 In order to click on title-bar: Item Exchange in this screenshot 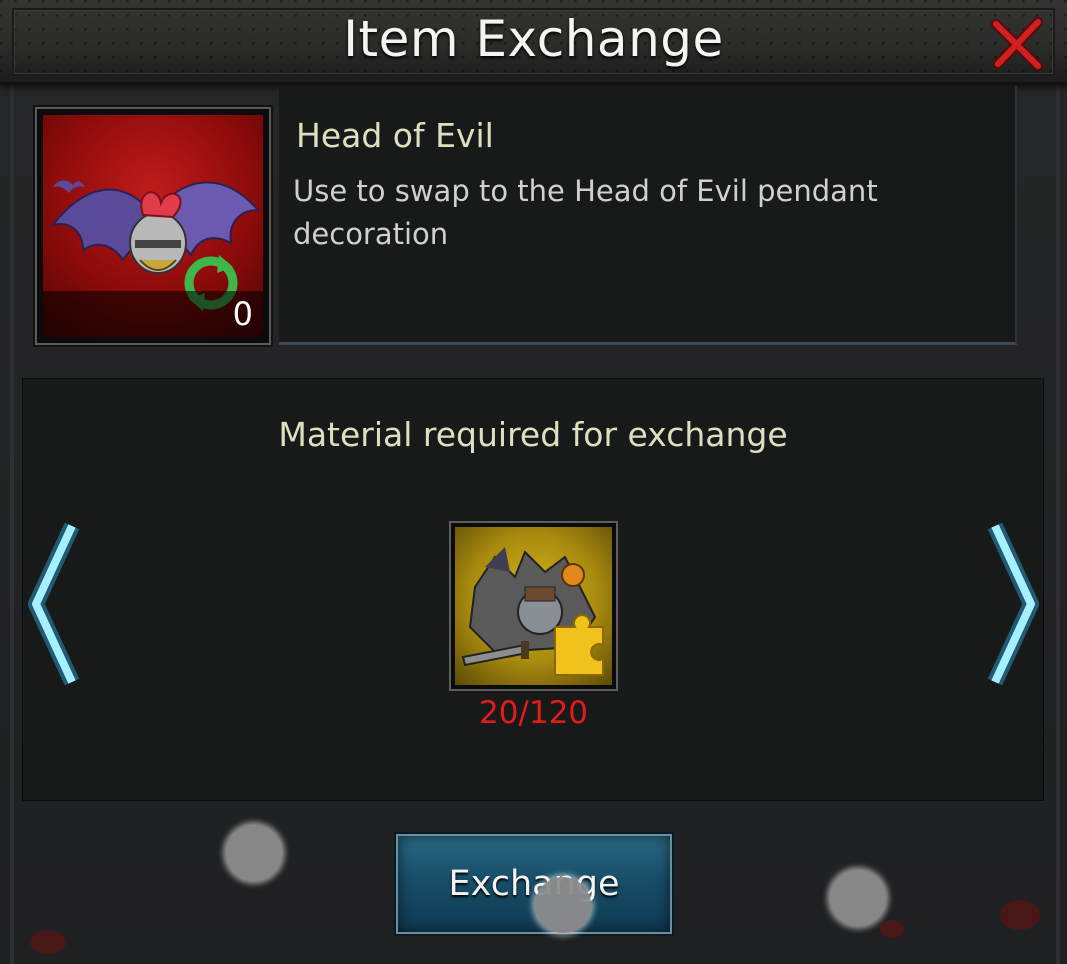, I will do `click(533, 42)`.